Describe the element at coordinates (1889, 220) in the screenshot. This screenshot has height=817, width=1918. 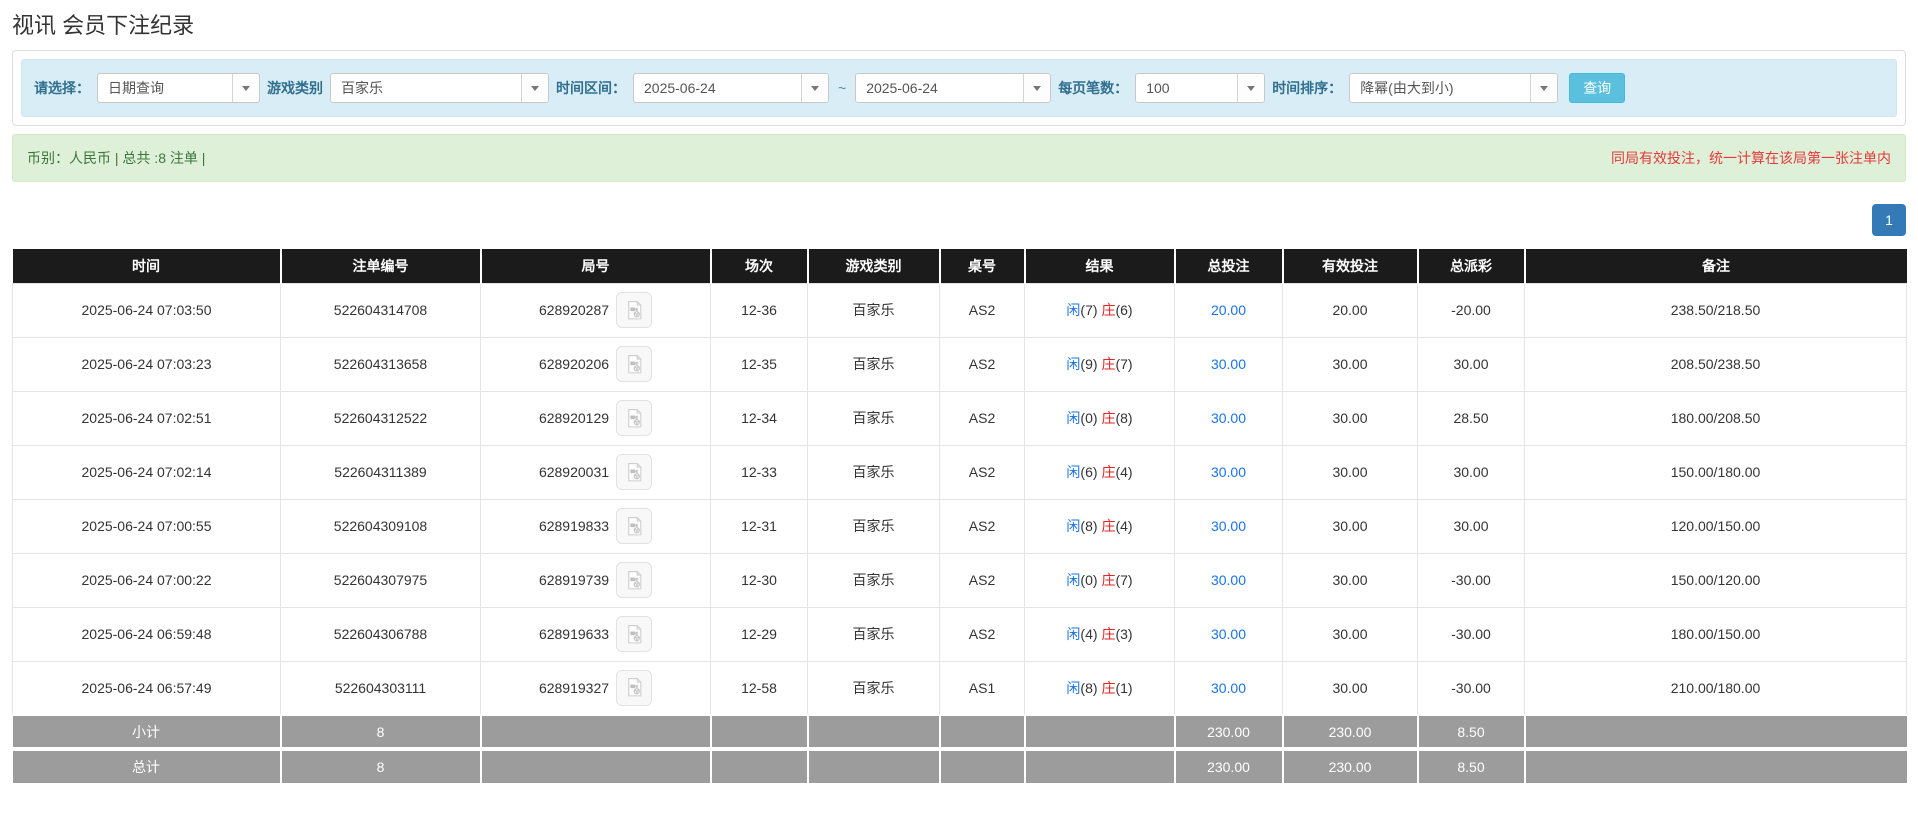
I see `page-button-1: 1` at that location.